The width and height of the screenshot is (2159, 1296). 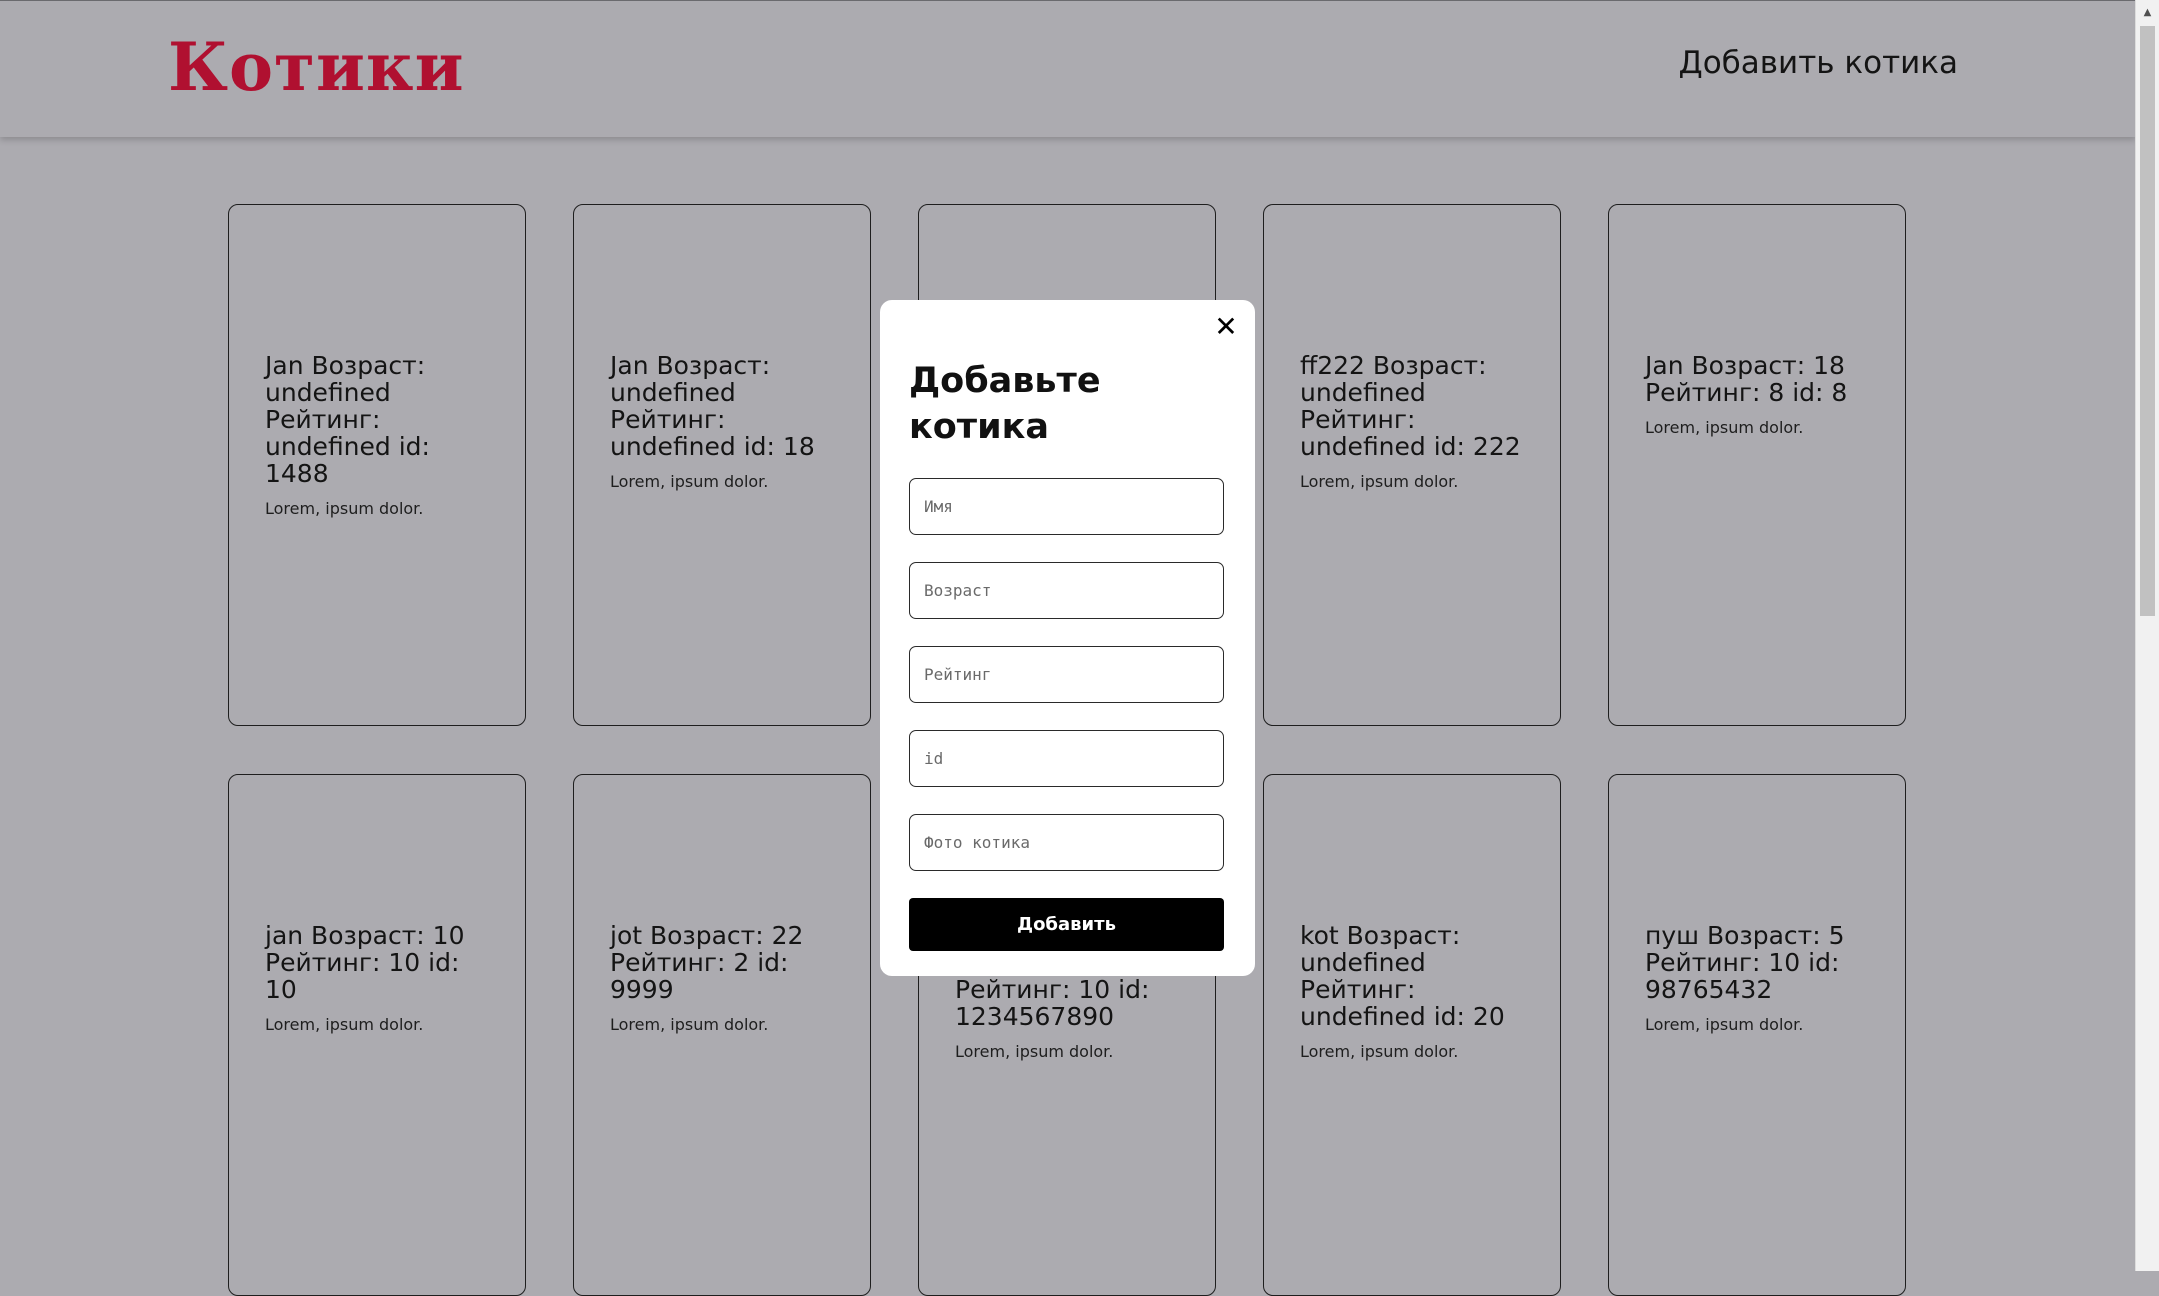 I want to click on name-field, so click(x=1066, y=506).